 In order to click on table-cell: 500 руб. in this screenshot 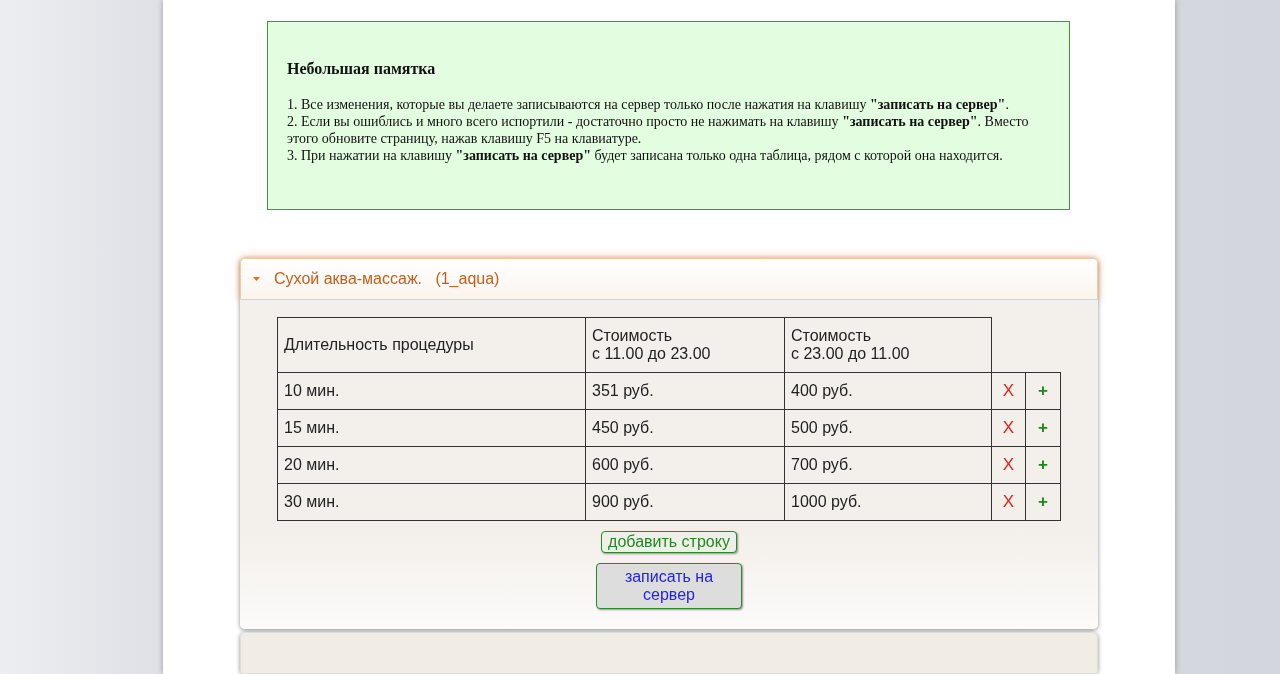, I will do `click(888, 428)`.